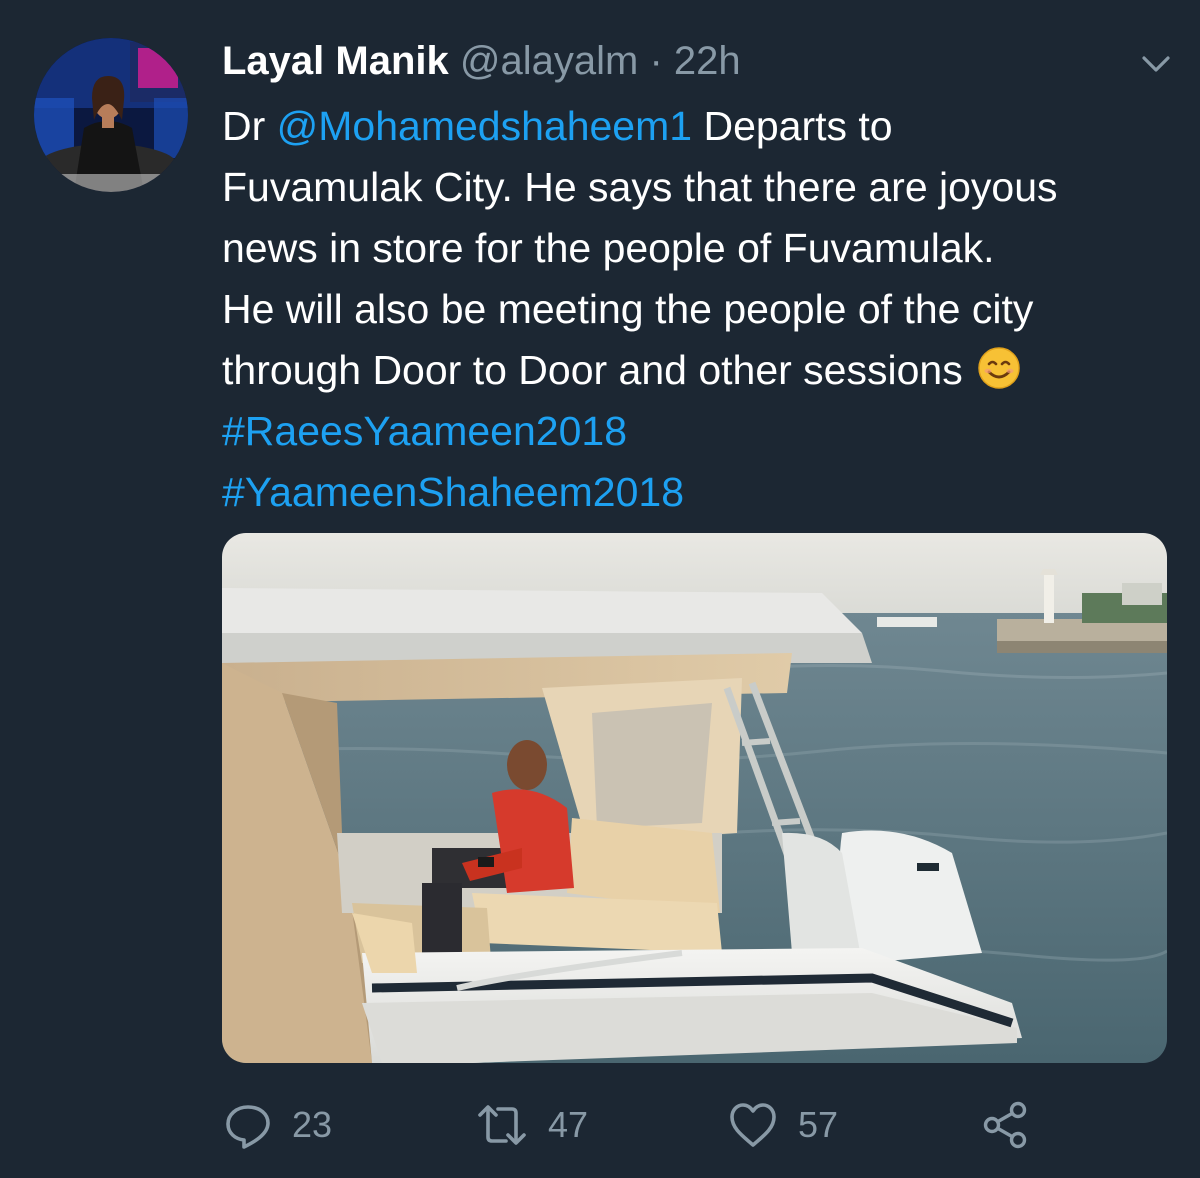 Image resolution: width=1200 pixels, height=1178 pixels. I want to click on author-handle: @alayalm, so click(549, 61).